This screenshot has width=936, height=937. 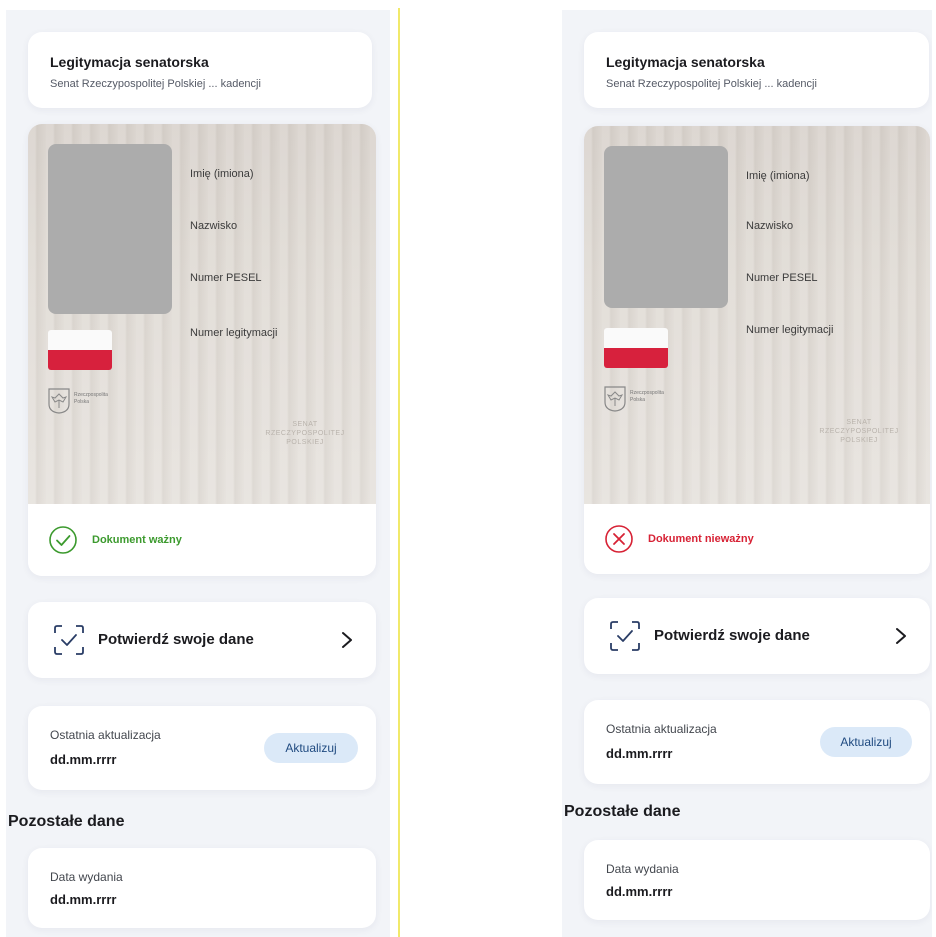 What do you see at coordinates (757, 539) in the screenshot?
I see `status-row: Dokument nieważny` at bounding box center [757, 539].